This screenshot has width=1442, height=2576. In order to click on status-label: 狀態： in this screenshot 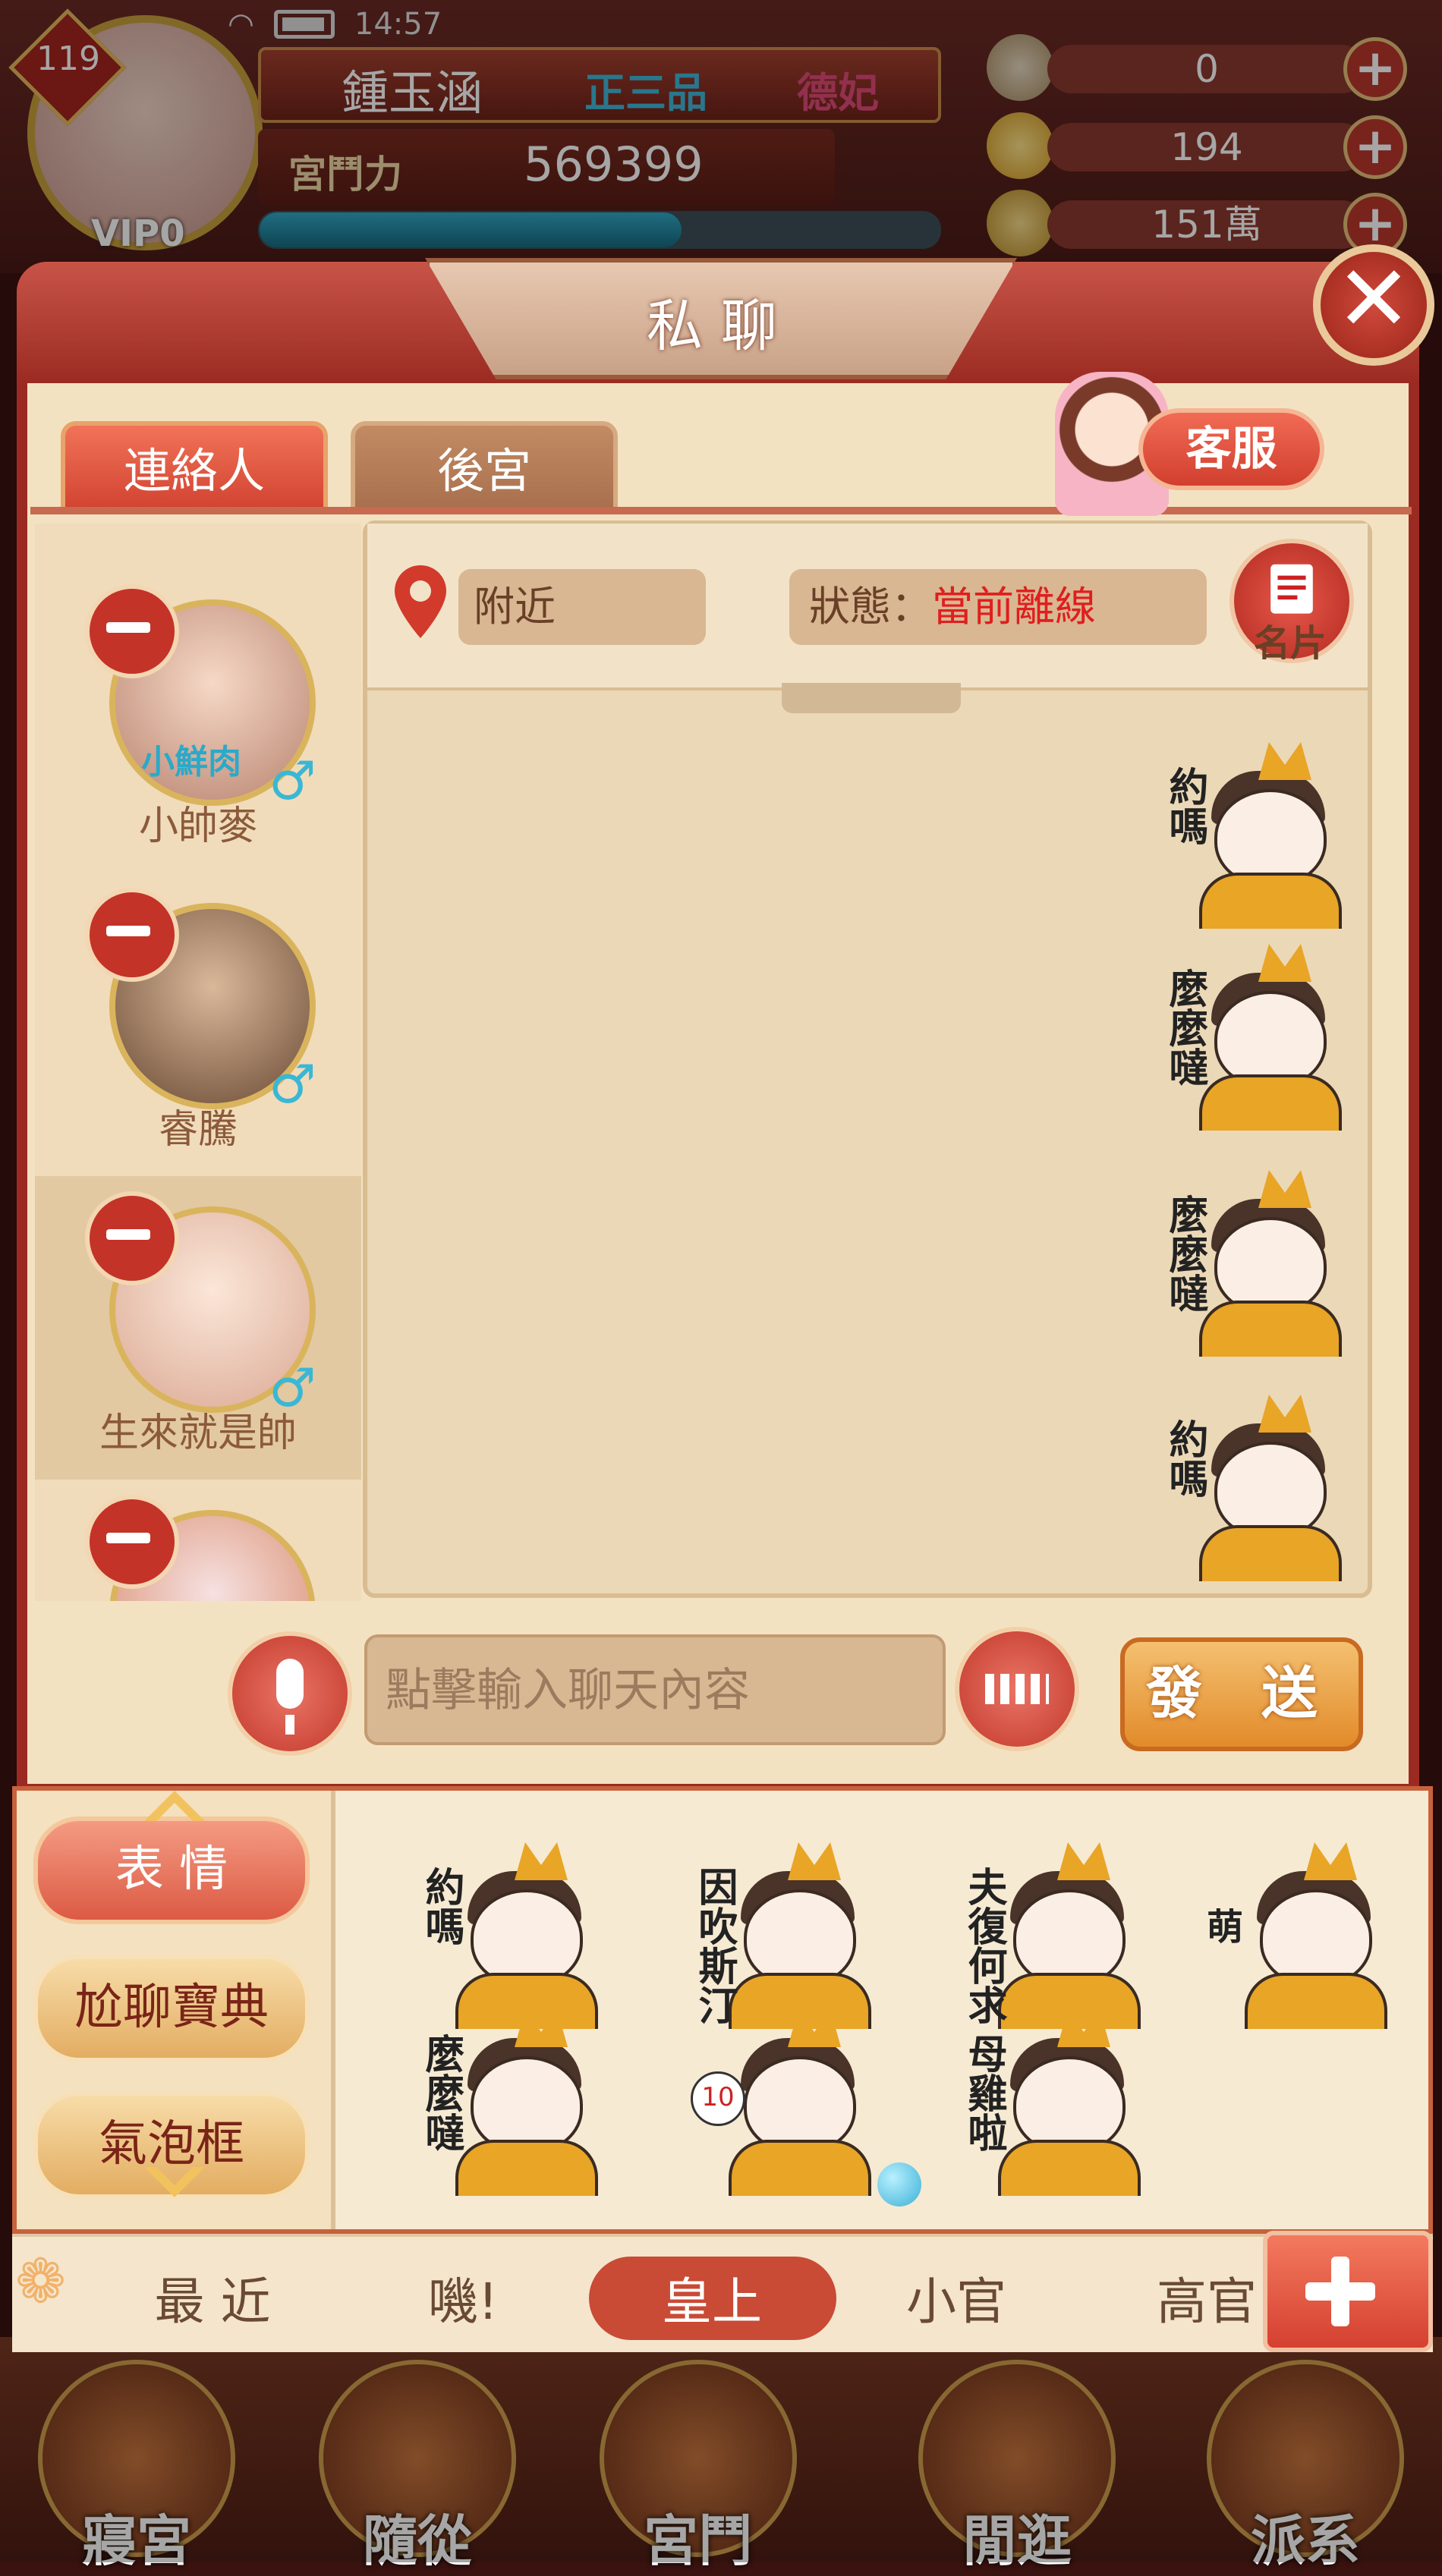, I will do `click(870, 607)`.